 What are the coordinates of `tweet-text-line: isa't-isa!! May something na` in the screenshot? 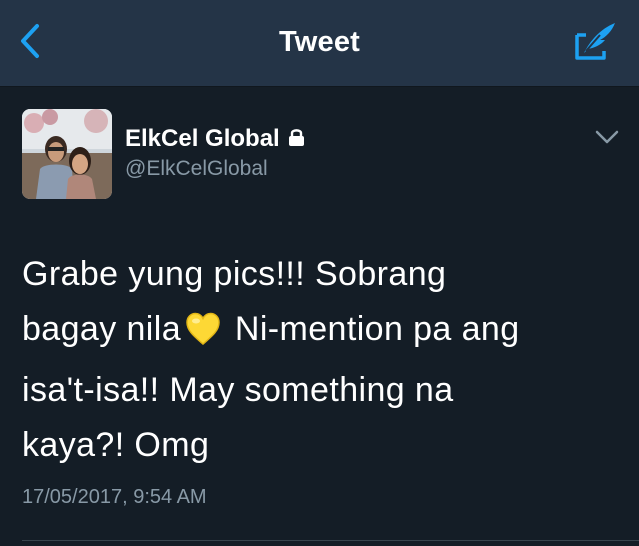 It's located at (322, 390).